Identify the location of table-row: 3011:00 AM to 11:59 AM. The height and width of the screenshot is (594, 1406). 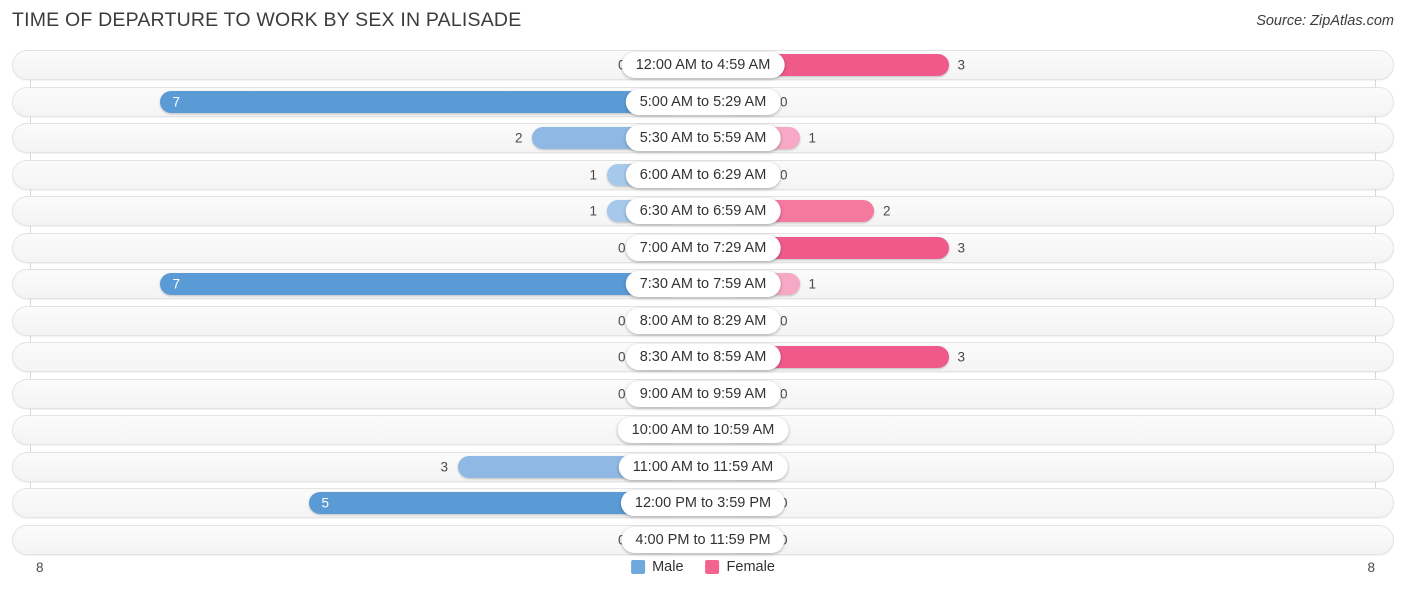
(703, 466).